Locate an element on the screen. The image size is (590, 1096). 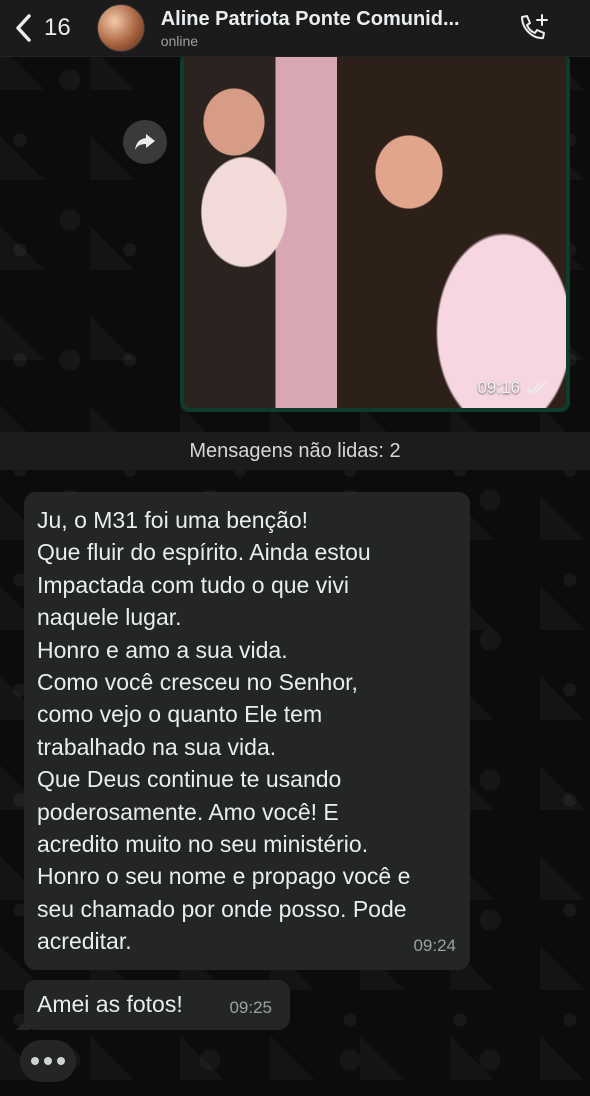
message-time: 09:25 is located at coordinates (250, 1007).